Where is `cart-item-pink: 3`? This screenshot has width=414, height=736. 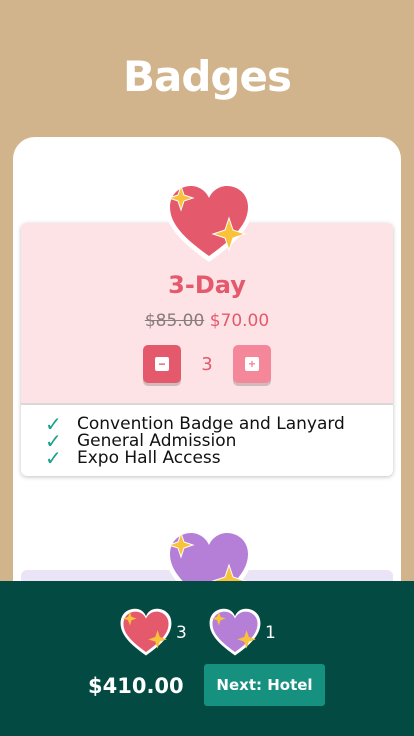 cart-item-pink: 3 is located at coordinates (152, 633).